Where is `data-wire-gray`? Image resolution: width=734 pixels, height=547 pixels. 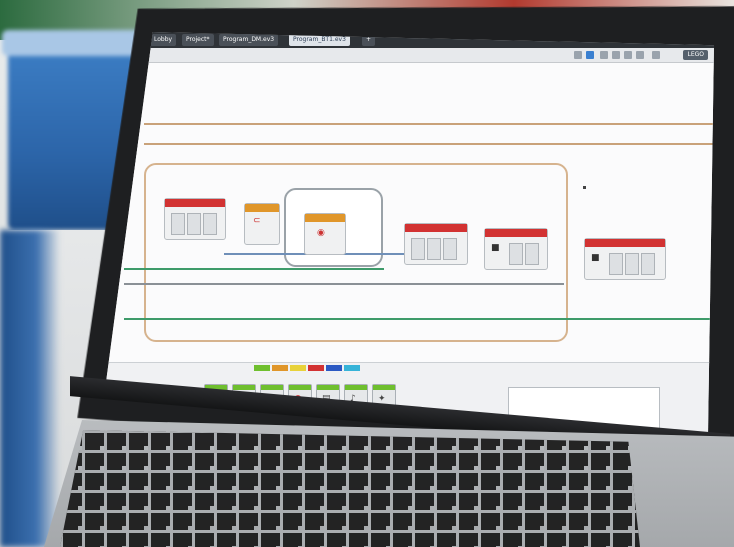 data-wire-gray is located at coordinates (344, 284).